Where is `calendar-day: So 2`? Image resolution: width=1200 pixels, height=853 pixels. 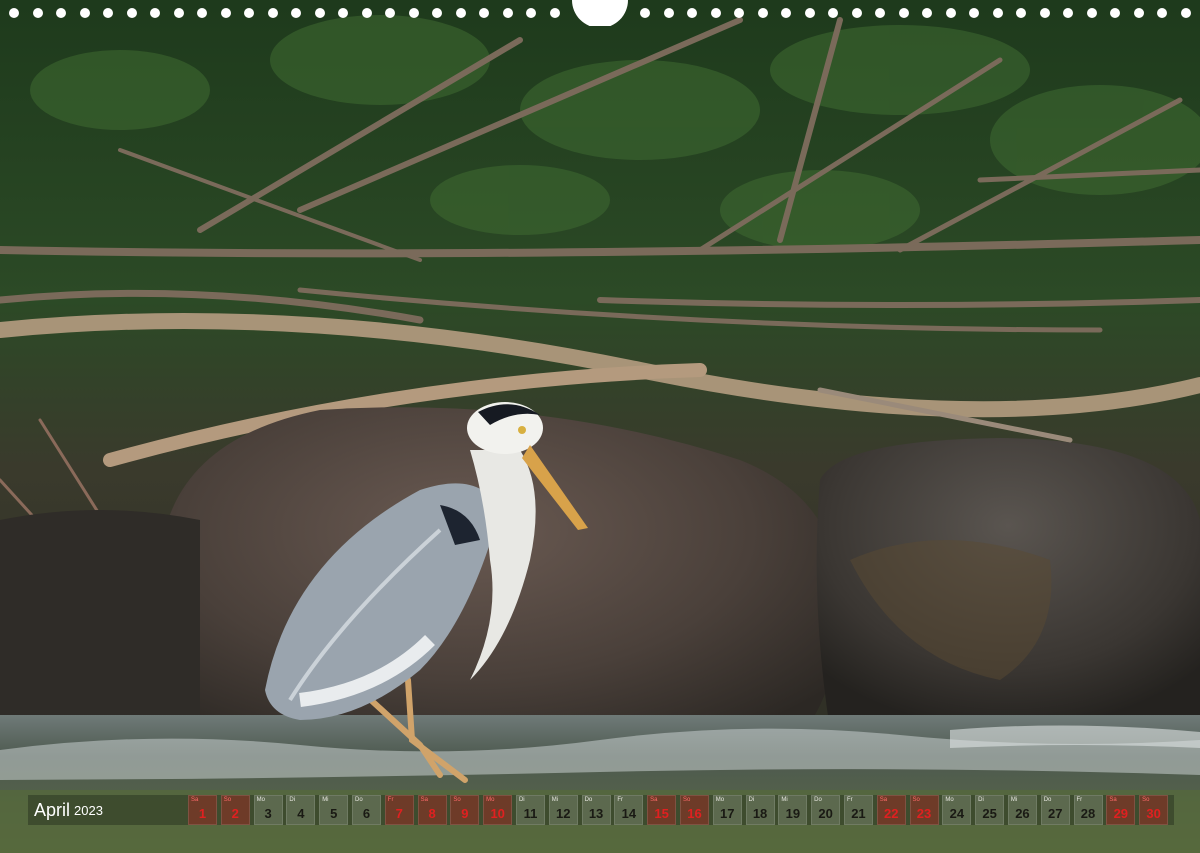
calendar-day: So 2 is located at coordinates (235, 810).